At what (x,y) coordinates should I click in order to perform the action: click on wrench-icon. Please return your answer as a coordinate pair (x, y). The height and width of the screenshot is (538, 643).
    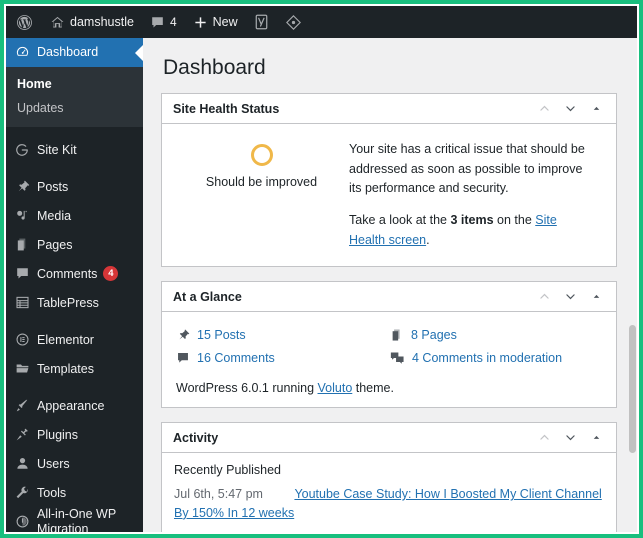
    Looking at the image, I should click on (26, 492).